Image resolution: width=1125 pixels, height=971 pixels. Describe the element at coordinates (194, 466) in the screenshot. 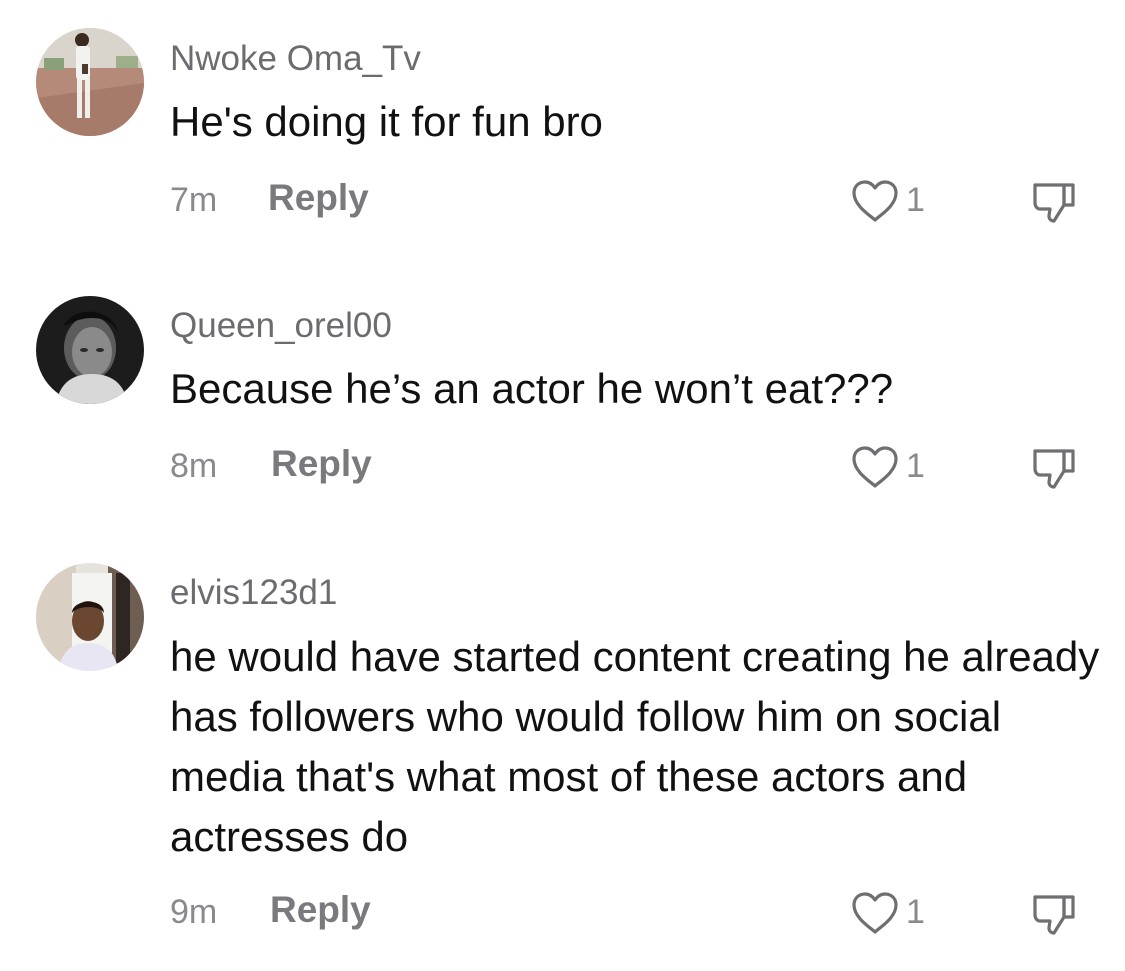

I see `comment-timestamp: 8m` at that location.